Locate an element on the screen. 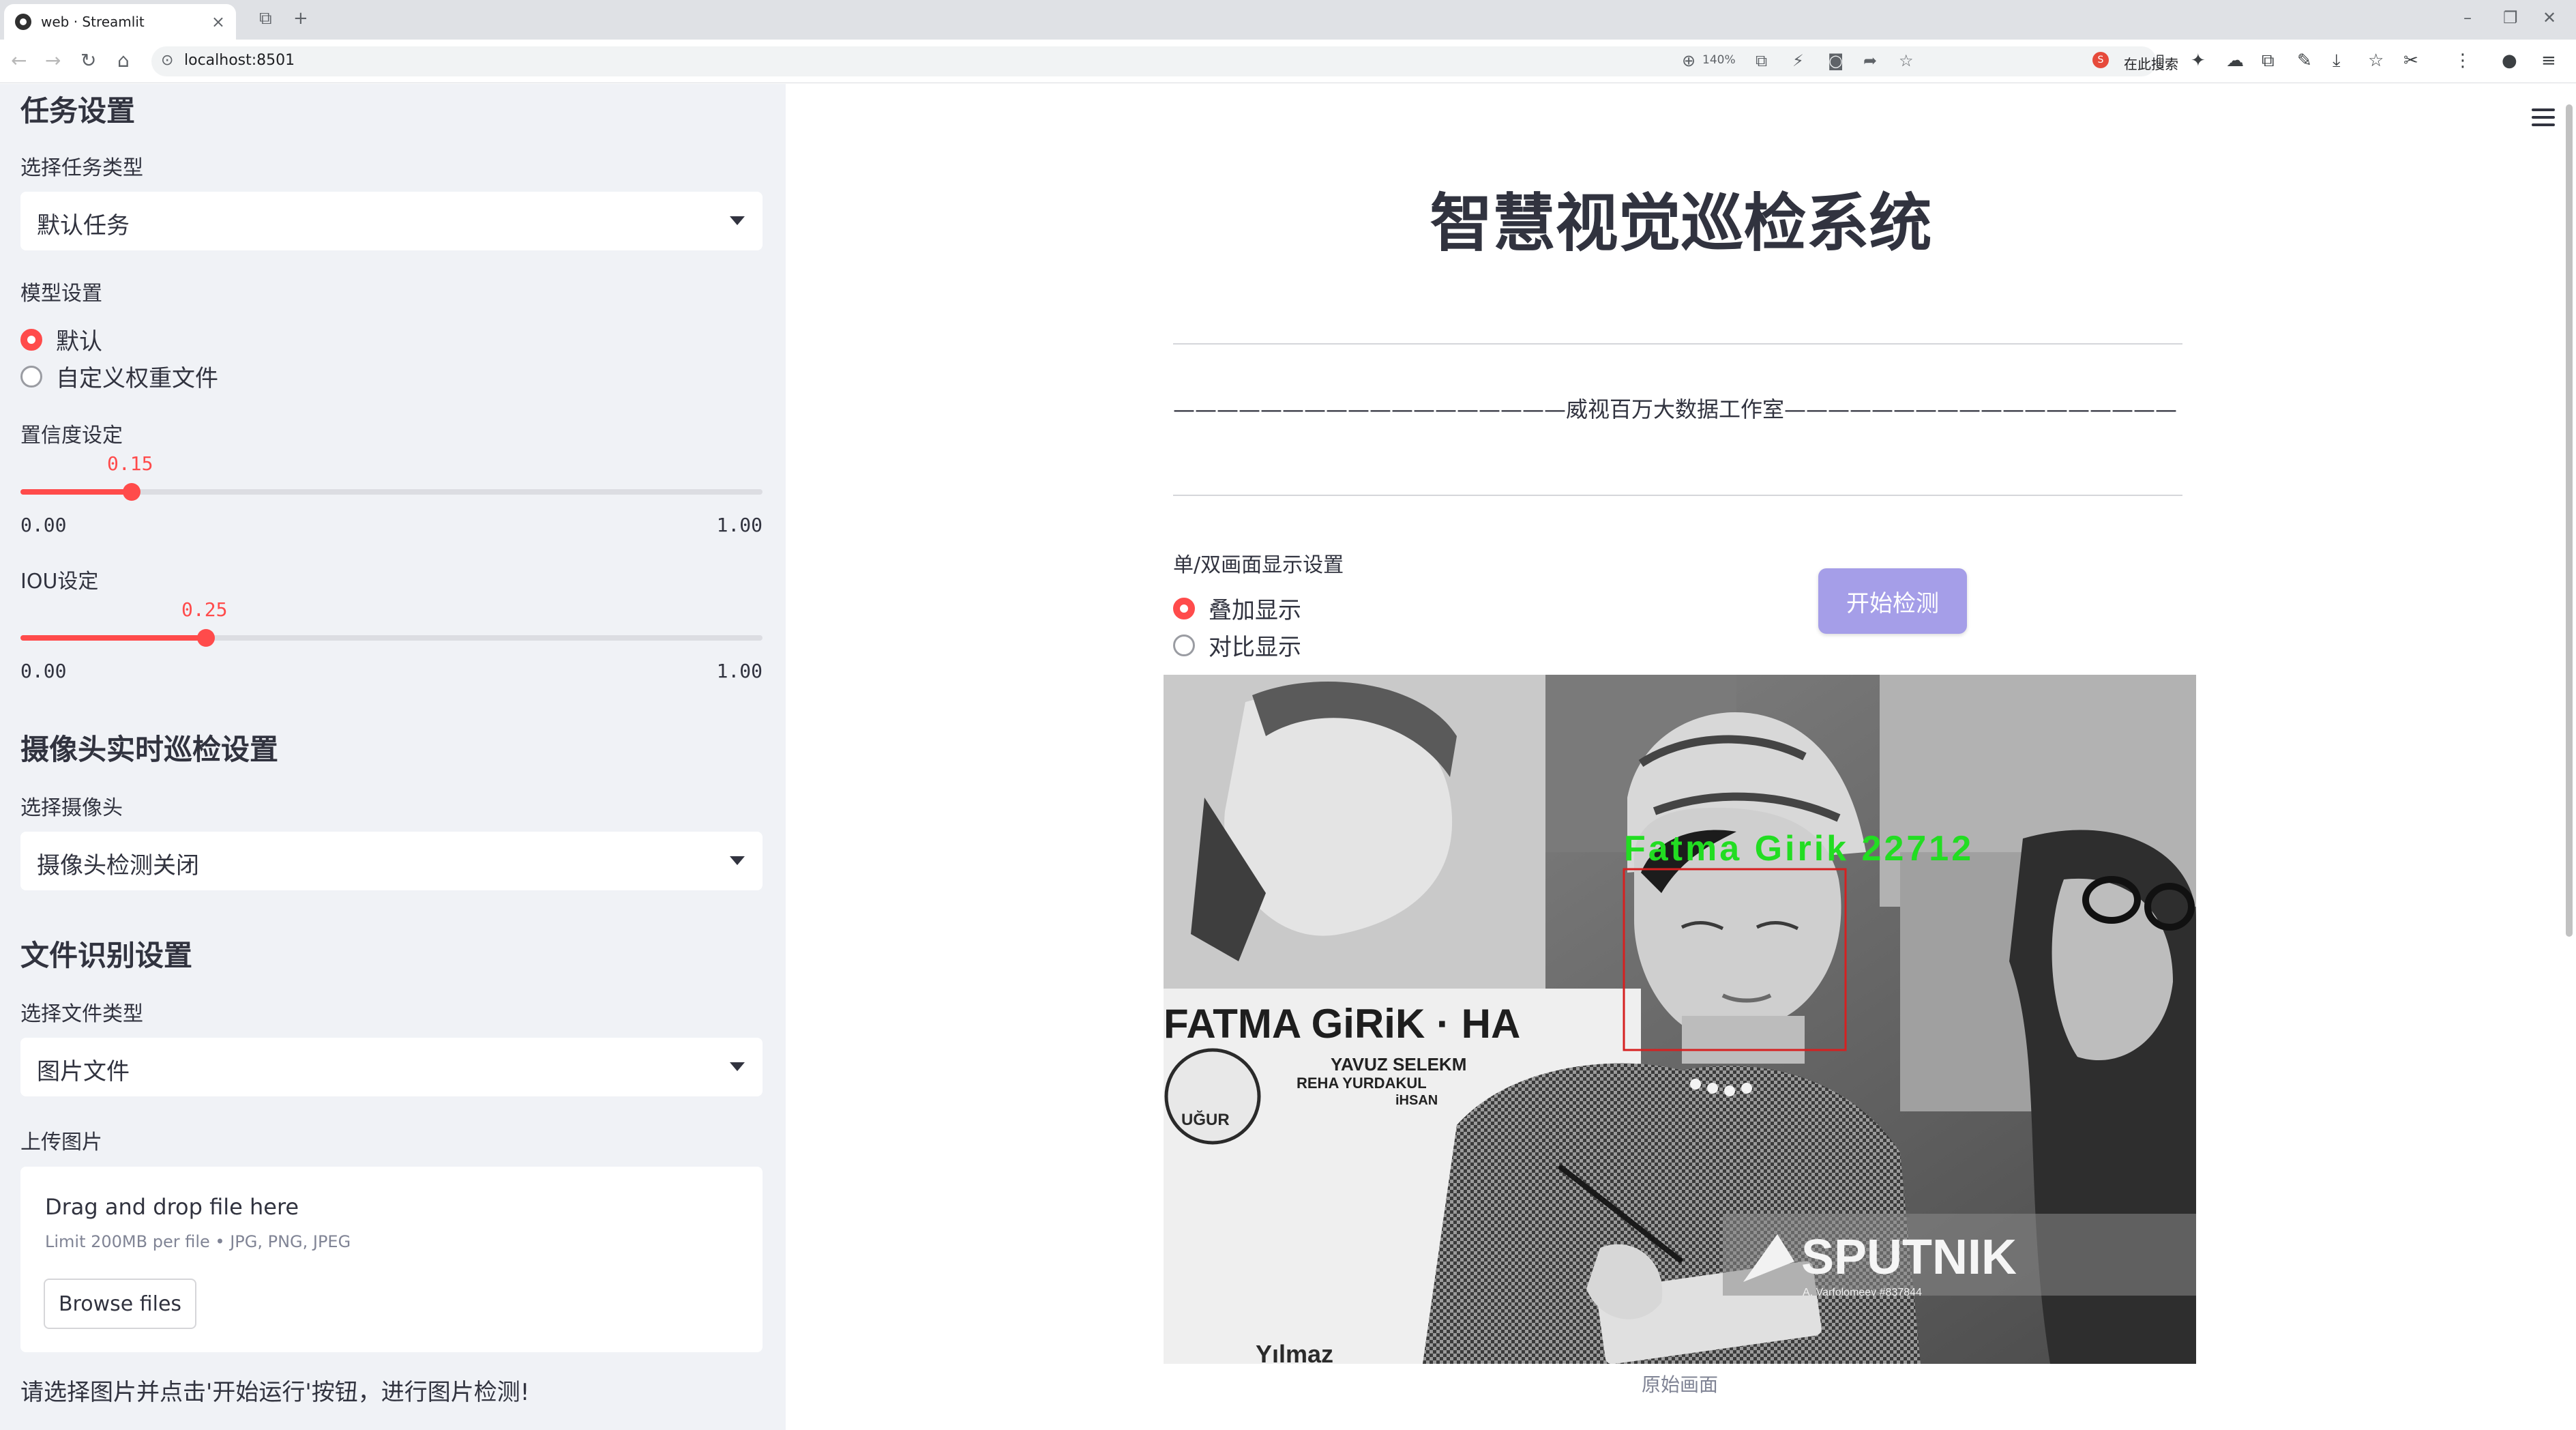  confidence-label: 置信度设定 is located at coordinates (71, 436).